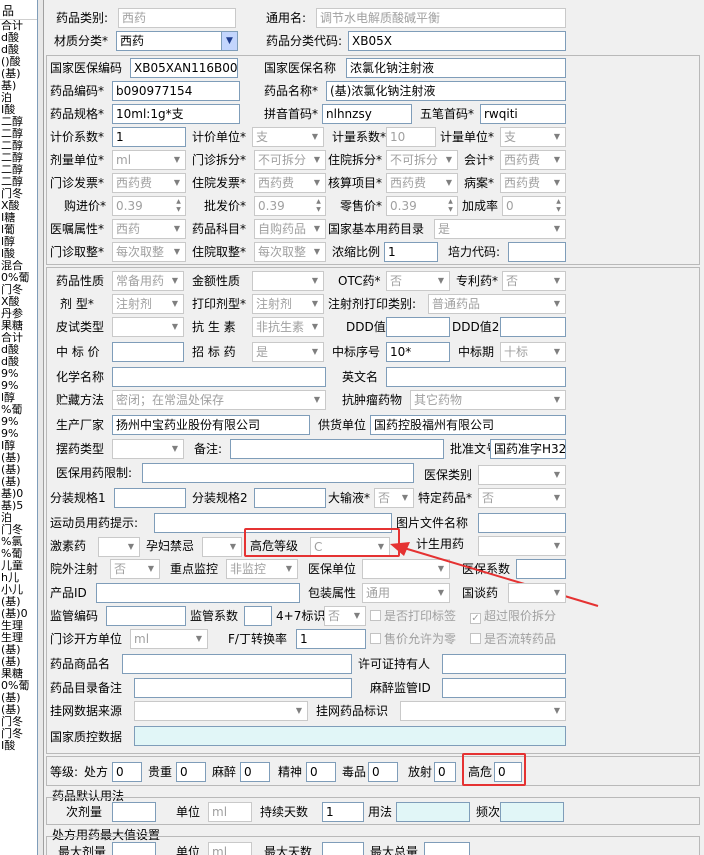  Describe the element at coordinates (411, 252) in the screenshot. I see `concentration-field: 1` at that location.